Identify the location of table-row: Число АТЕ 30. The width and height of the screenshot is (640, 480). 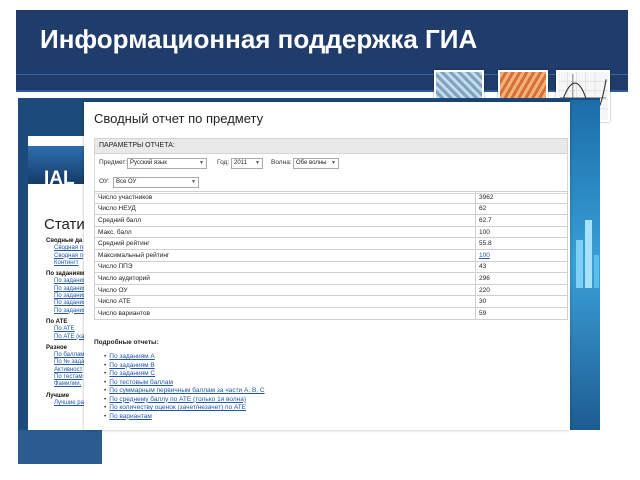
(331, 301).